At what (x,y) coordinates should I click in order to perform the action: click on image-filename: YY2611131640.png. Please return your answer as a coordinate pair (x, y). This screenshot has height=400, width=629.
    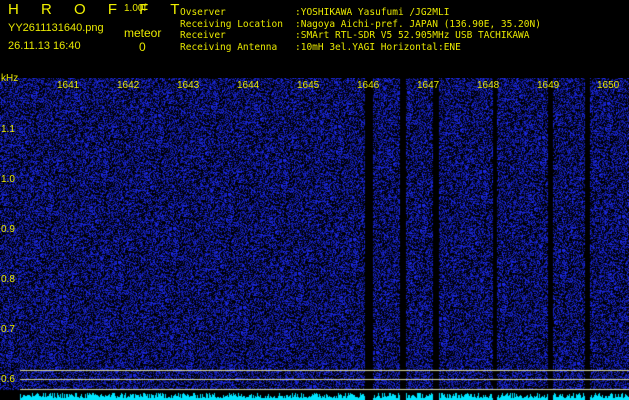
    Looking at the image, I should click on (56, 28).